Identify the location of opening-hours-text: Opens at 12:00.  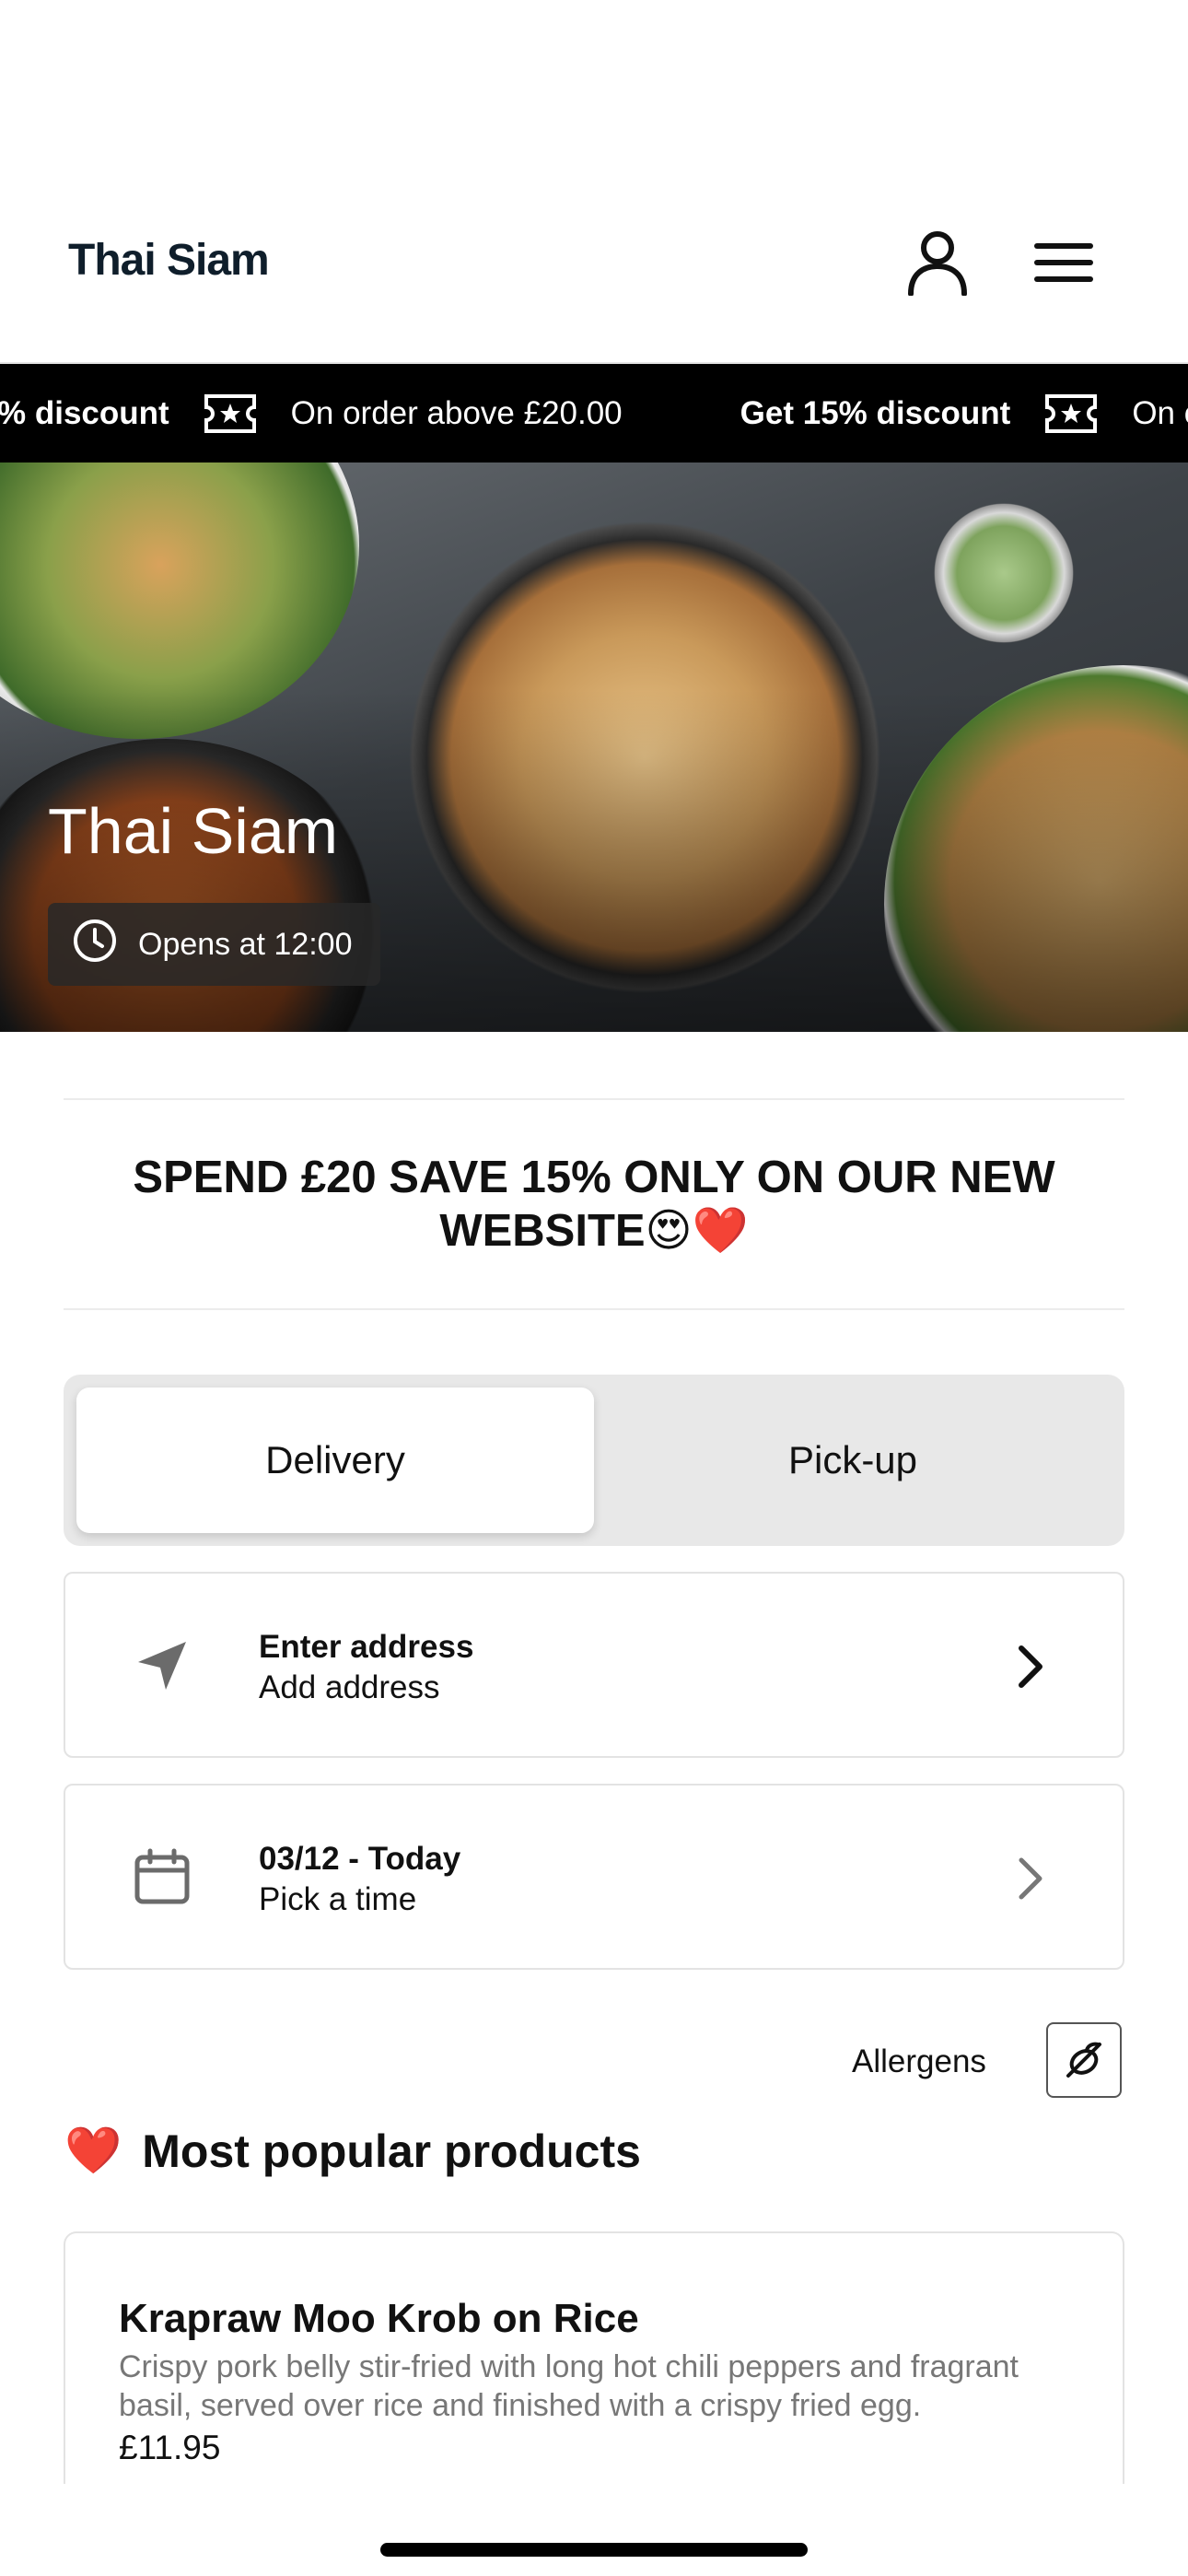
(246, 944).